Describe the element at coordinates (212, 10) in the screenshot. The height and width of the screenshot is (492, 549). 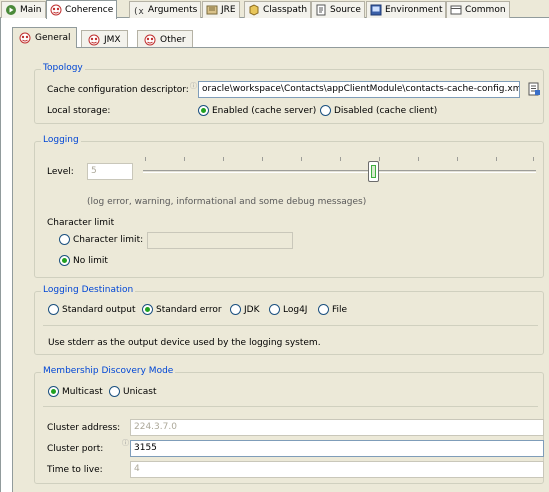
I see `jre-icon` at that location.